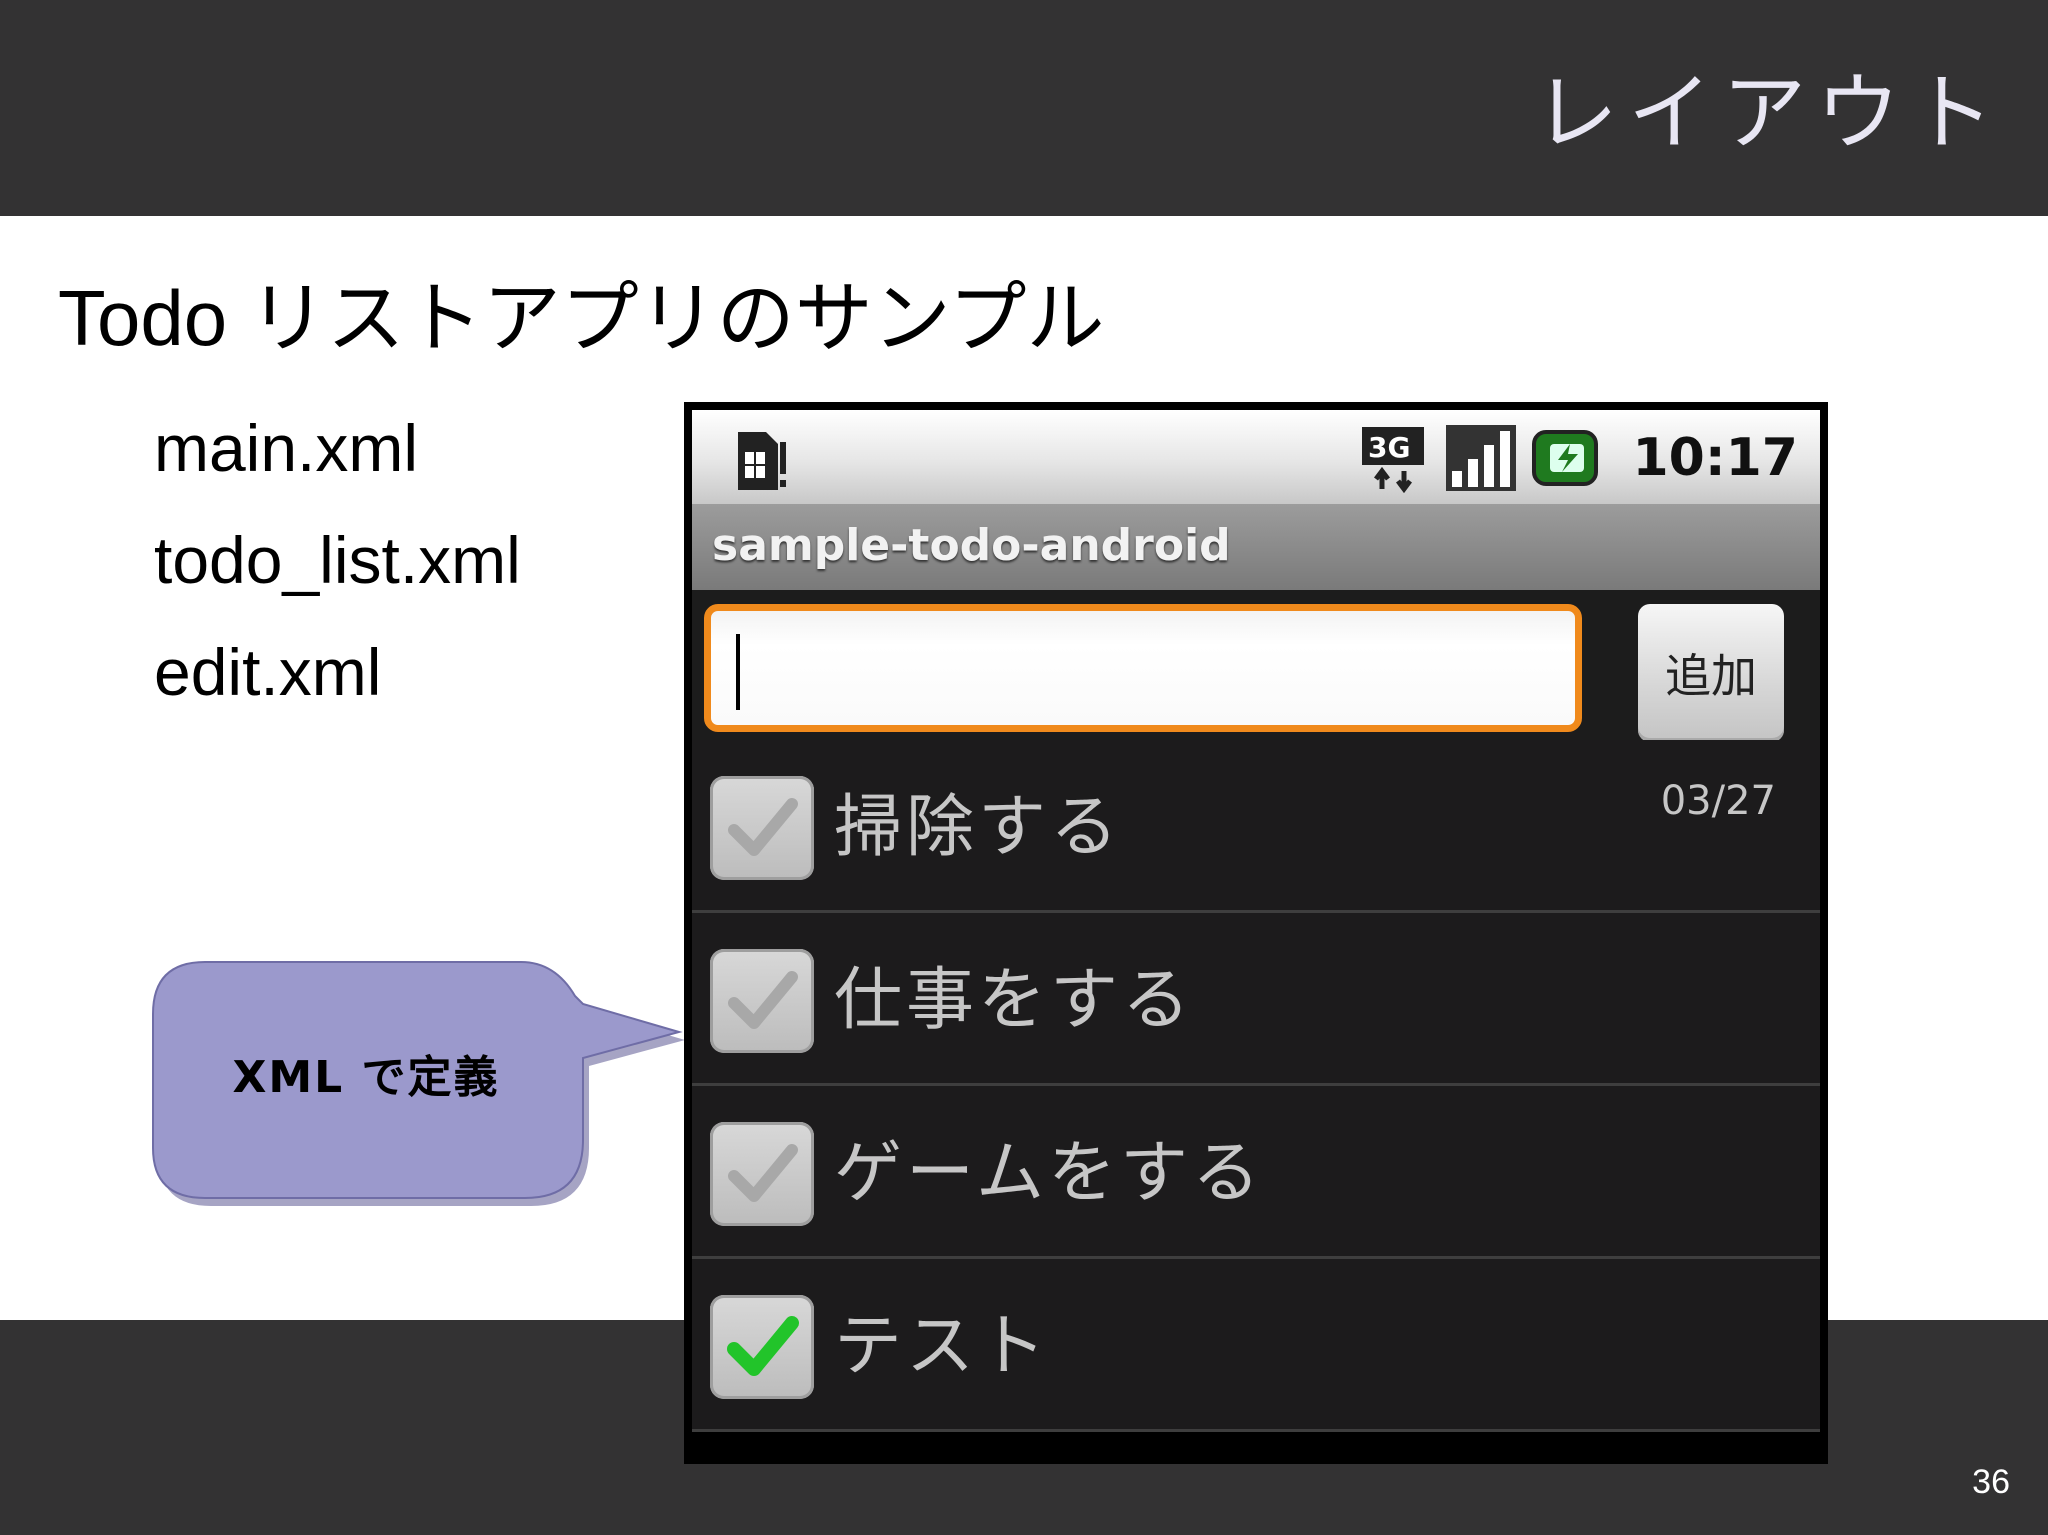 The height and width of the screenshot is (1535, 2048). What do you see at coordinates (1256, 826) in the screenshot?
I see `todo-row: 掃除する 03/27` at bounding box center [1256, 826].